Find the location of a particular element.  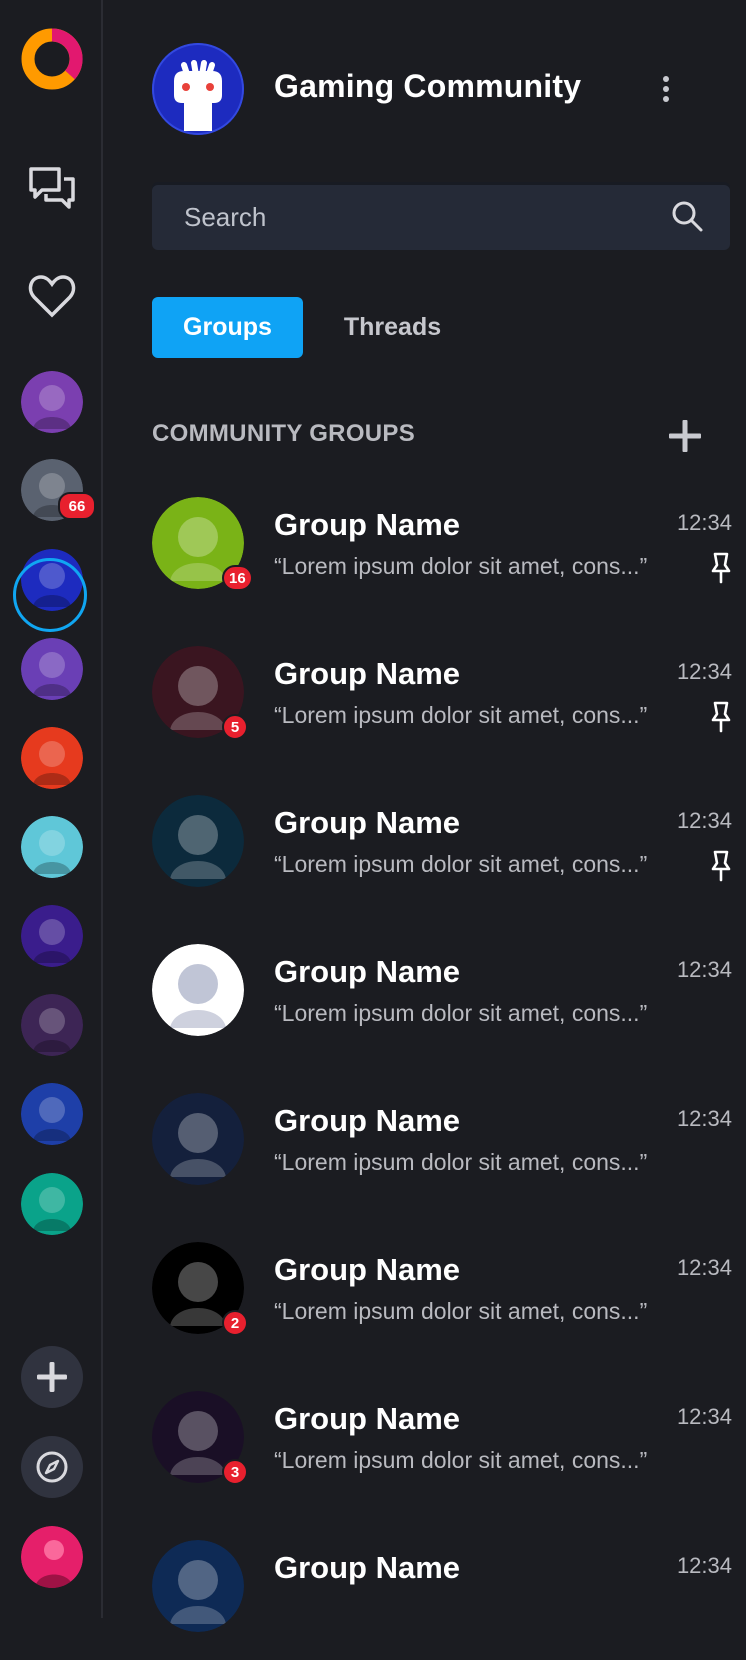

unread-badge: 5 is located at coordinates (235, 727).